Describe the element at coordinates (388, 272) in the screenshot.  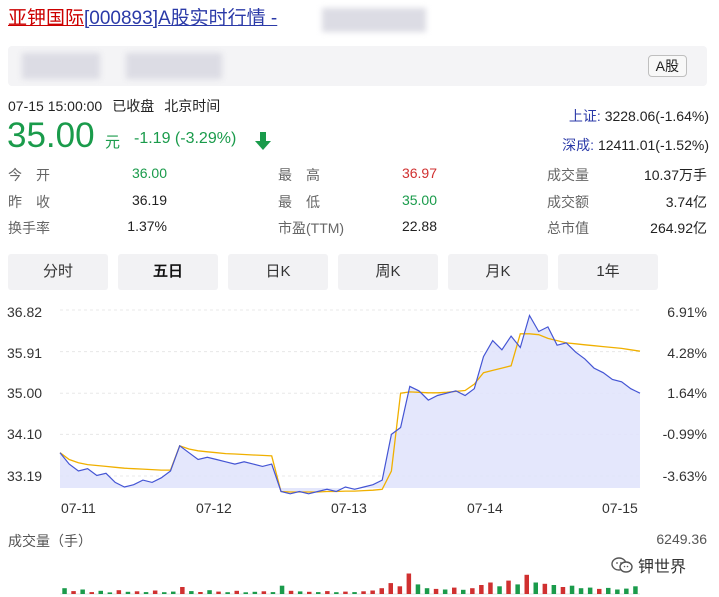
I see `tab-weekly-k: 周K` at that location.